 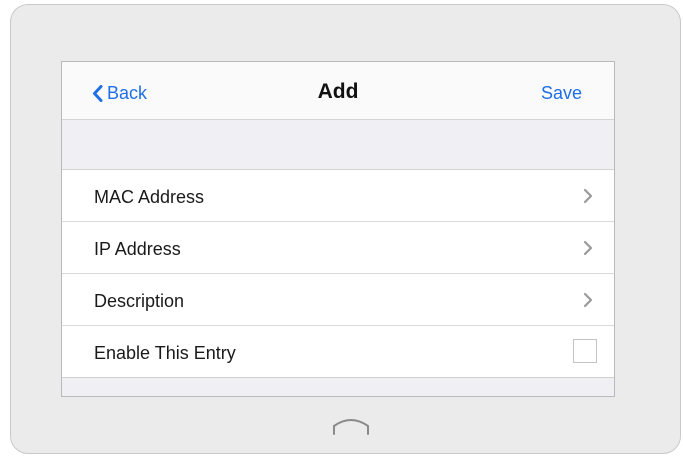 What do you see at coordinates (165, 353) in the screenshot?
I see `row-label: Enable This Entry` at bounding box center [165, 353].